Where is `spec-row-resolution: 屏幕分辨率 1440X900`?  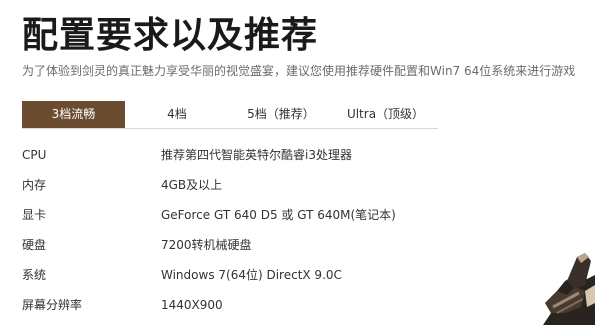
spec-row-resolution: 屏幕分辨率 1440X900 is located at coordinates (257, 305).